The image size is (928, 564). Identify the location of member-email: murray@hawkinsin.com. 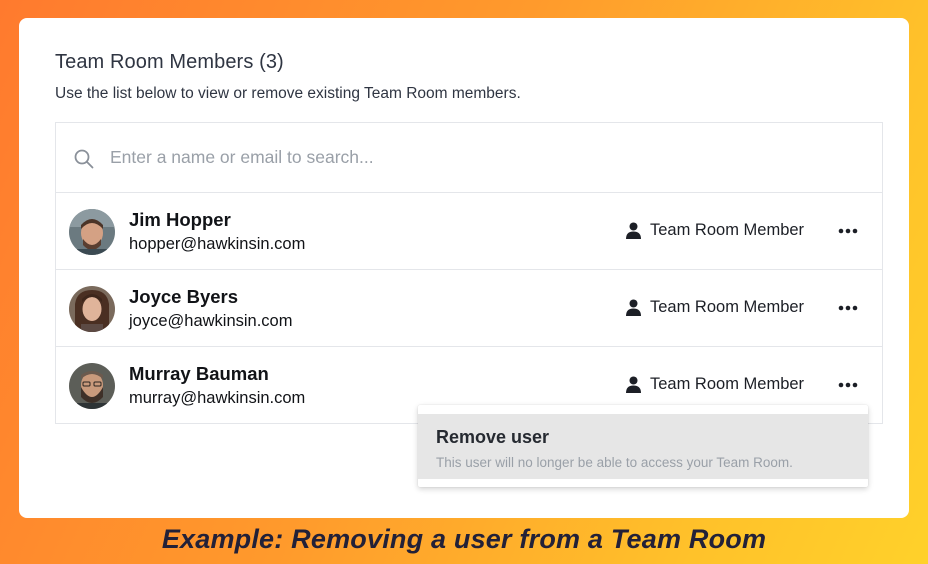
(217, 398).